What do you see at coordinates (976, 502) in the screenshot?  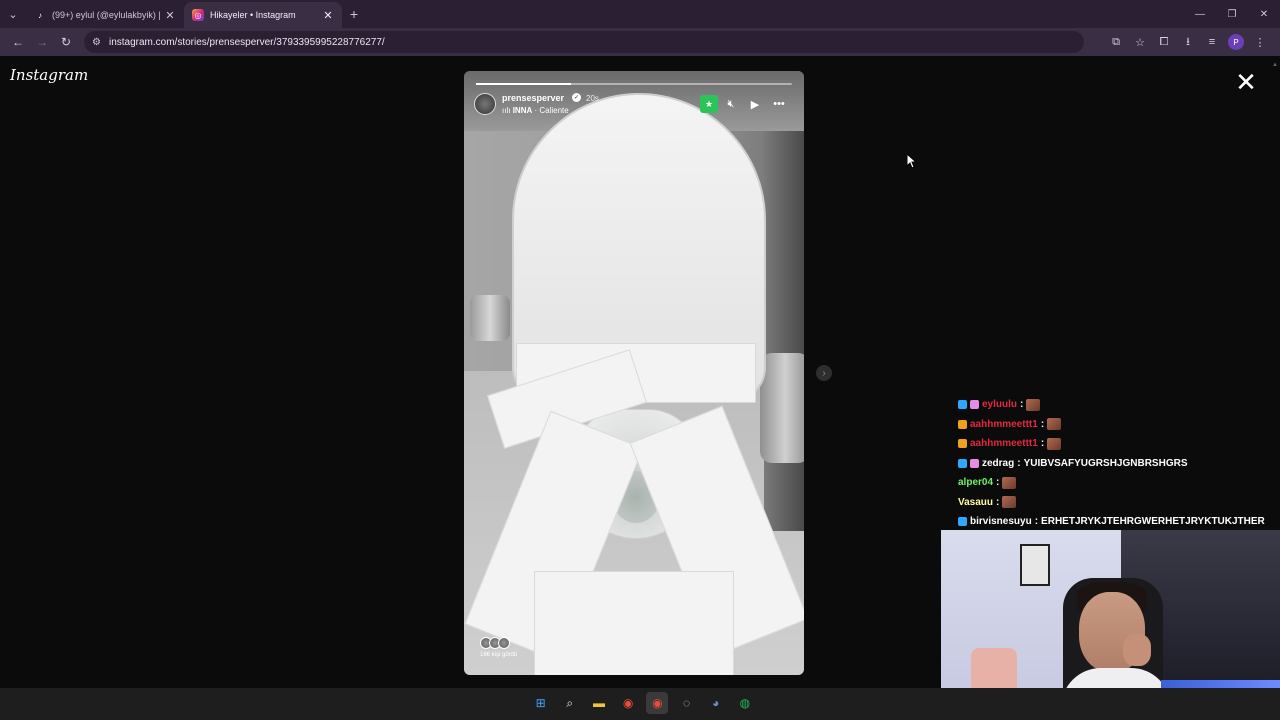 I see `chat-username: Vasauu` at bounding box center [976, 502].